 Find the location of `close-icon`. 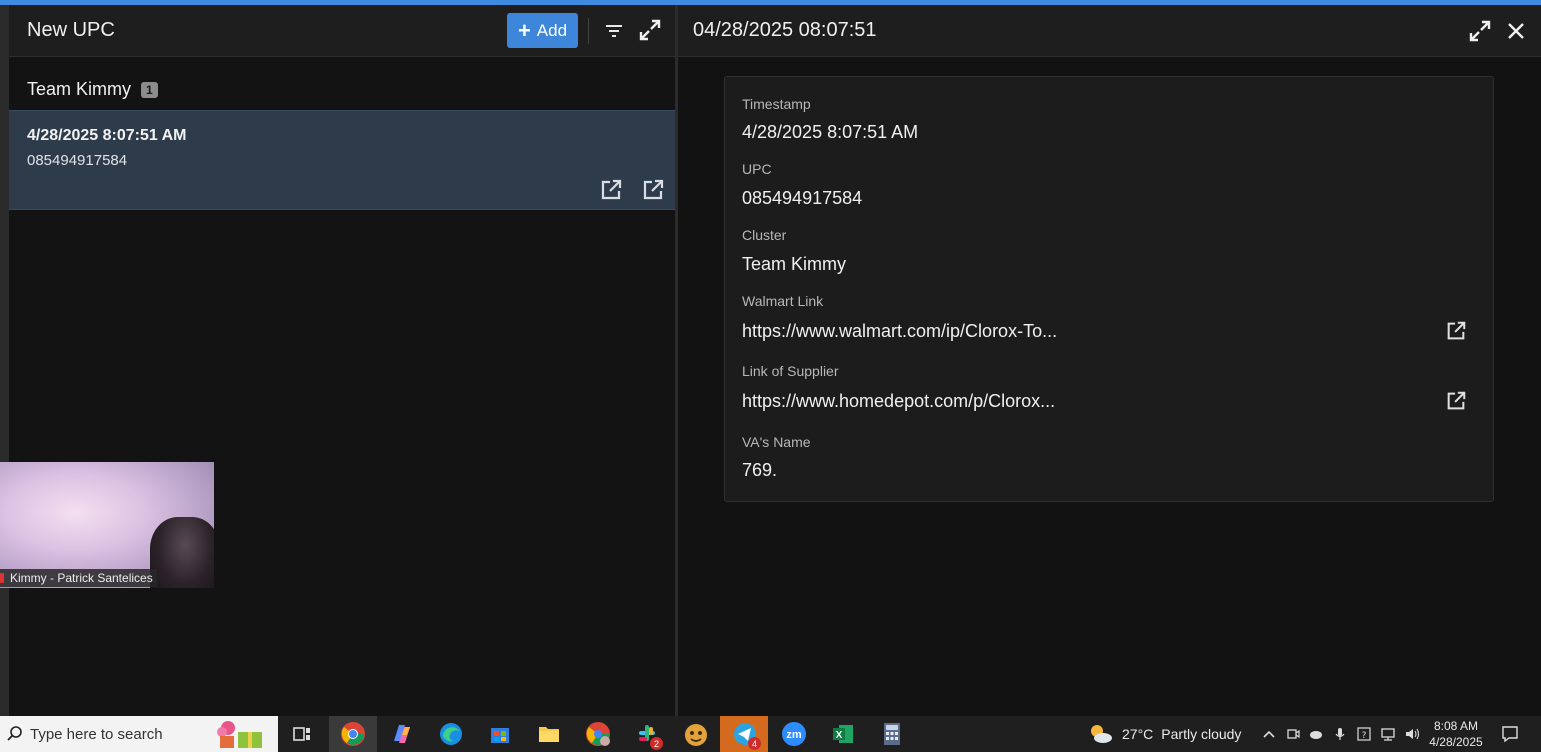

close-icon is located at coordinates (1516, 31).